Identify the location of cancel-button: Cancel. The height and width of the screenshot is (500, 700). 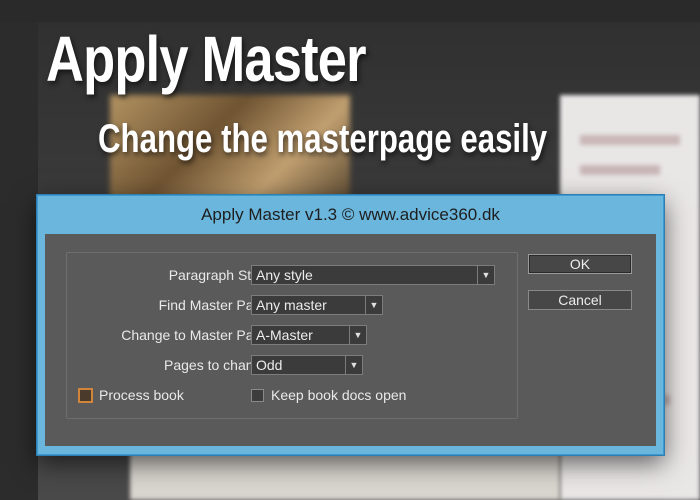
(580, 300).